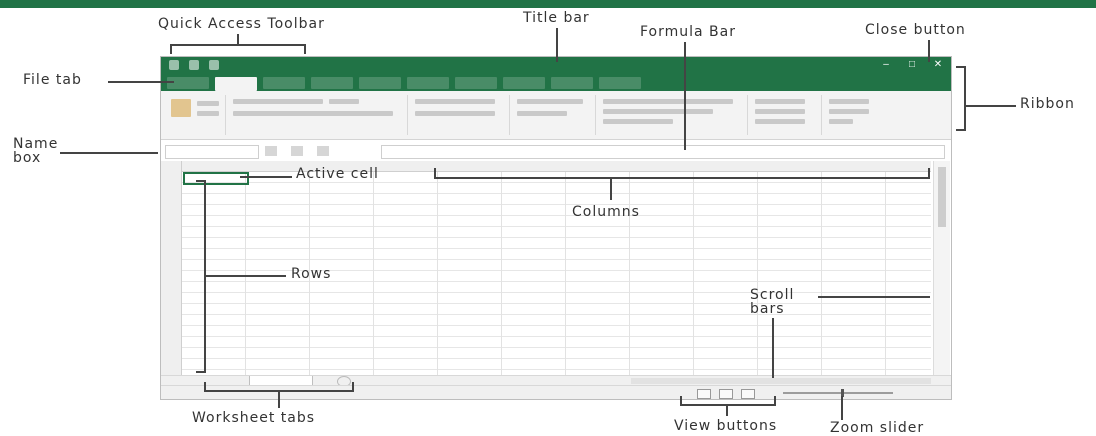  I want to click on normal-view-icon, so click(704, 394).